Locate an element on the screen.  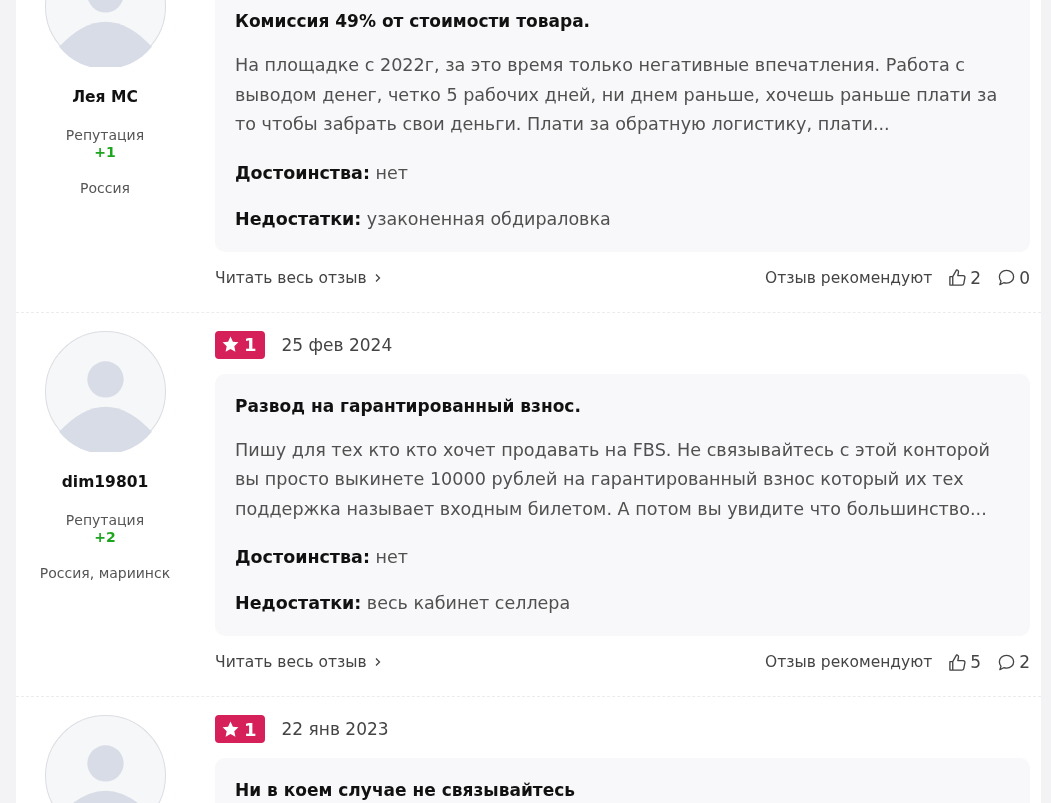
review-title: Развод на гарантированный взнос. is located at coordinates (408, 406).